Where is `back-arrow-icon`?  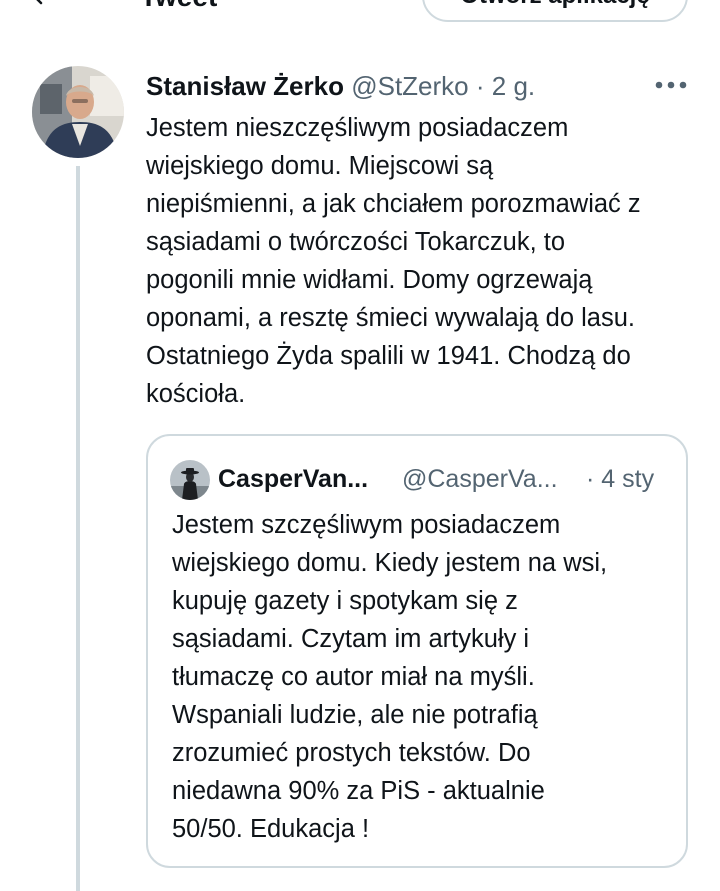 back-arrow-icon is located at coordinates (42, 4).